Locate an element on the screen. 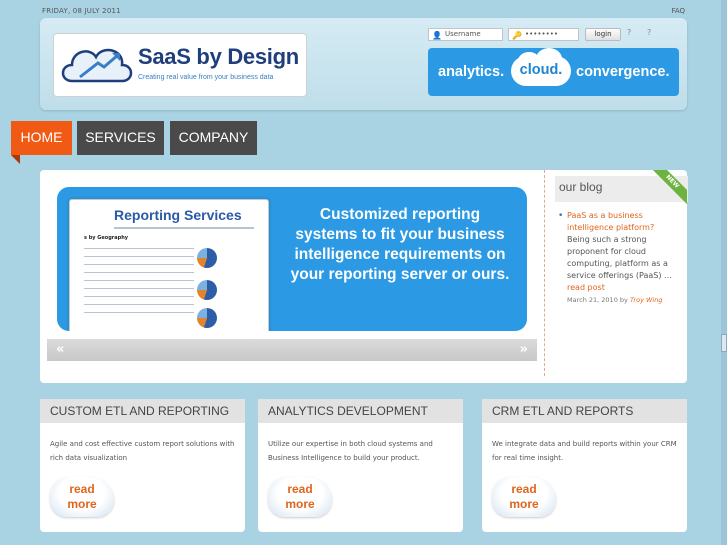  username-input: 👤 Username is located at coordinates (465, 34).